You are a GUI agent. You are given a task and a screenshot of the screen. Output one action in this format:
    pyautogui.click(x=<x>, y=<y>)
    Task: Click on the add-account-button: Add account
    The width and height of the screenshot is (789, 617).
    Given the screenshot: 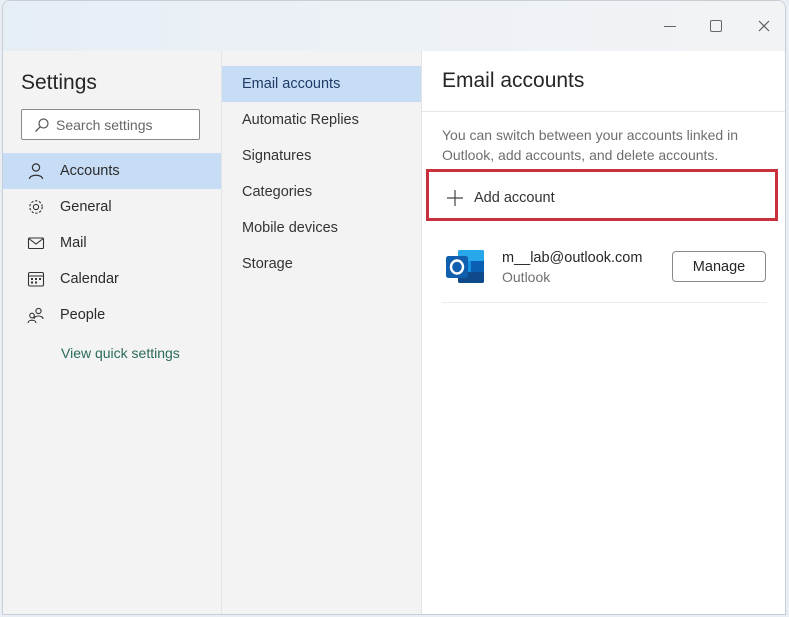 What is the action you would take?
    pyautogui.click(x=500, y=198)
    